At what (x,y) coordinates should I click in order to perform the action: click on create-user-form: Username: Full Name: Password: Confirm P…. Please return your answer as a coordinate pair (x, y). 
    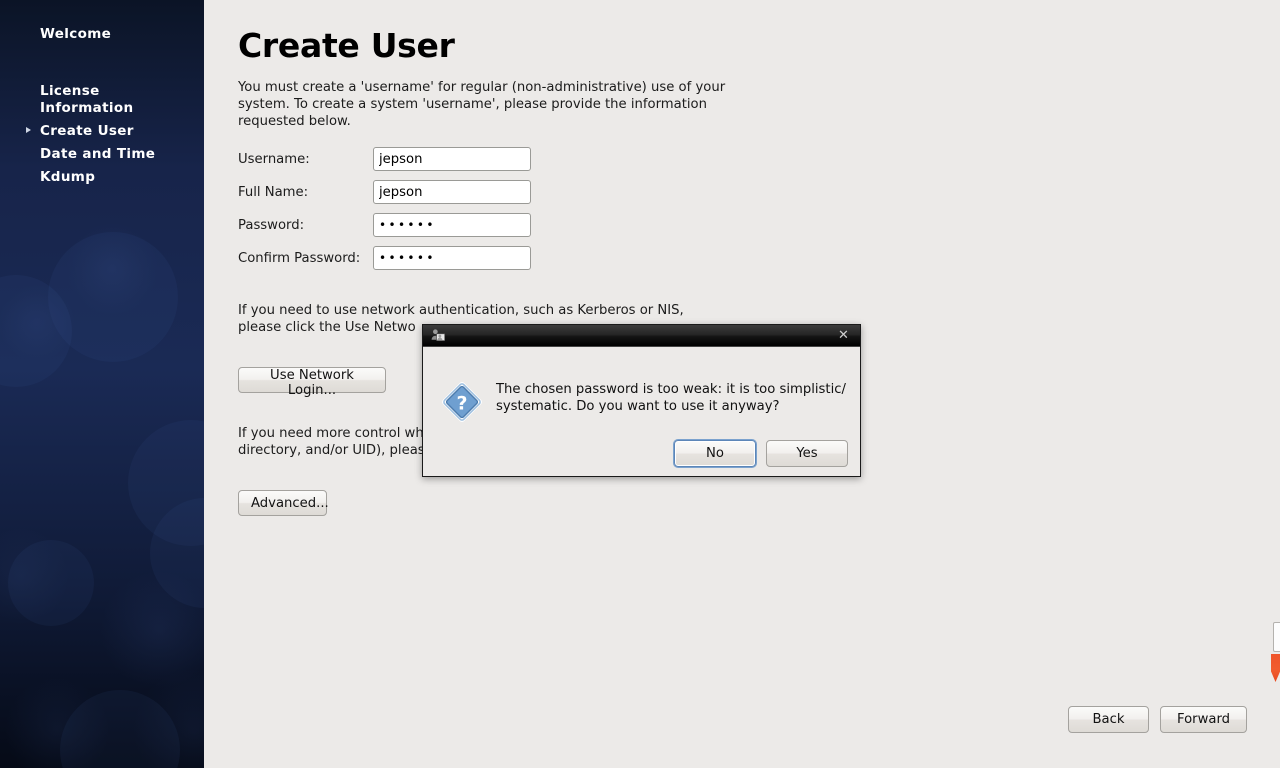
    Looking at the image, I should click on (384, 212).